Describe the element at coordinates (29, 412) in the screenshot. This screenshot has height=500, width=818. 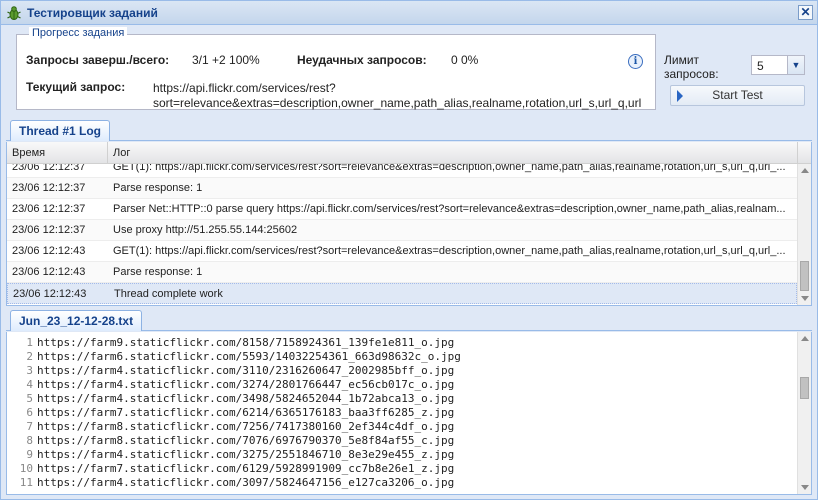
I see `line-number: 6` at that location.